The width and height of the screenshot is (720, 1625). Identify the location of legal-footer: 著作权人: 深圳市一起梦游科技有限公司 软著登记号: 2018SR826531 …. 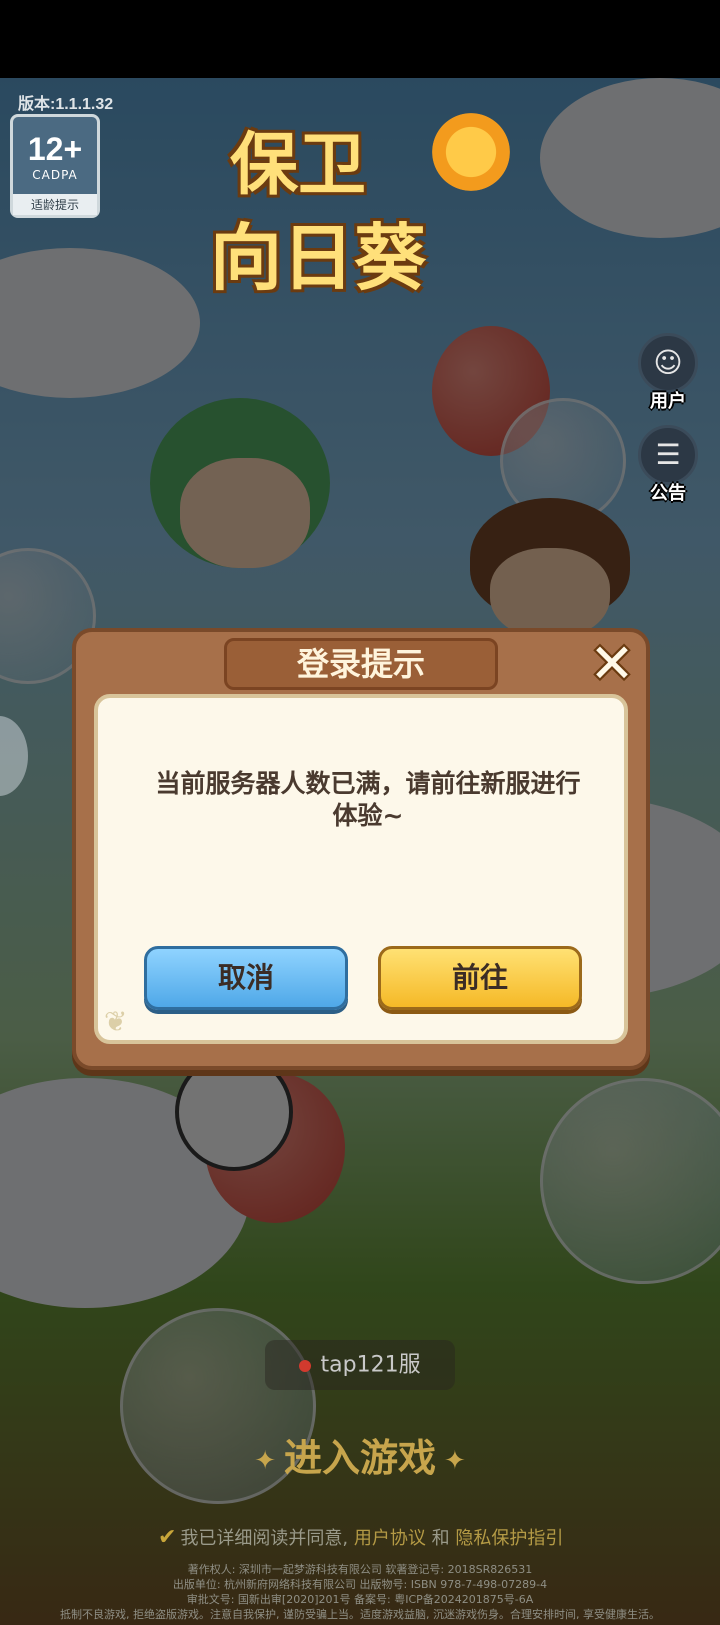
(360, 1592).